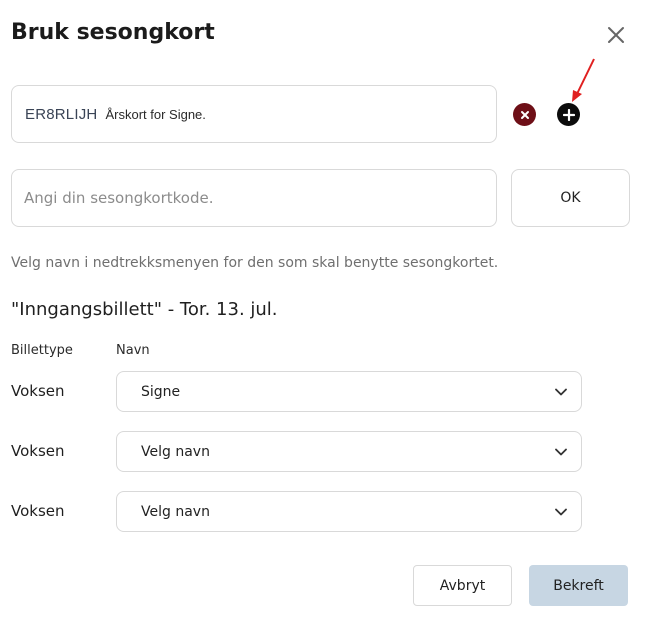 The height and width of the screenshot is (627, 652). I want to click on column-header-ticket-type: Billettype, so click(42, 350).